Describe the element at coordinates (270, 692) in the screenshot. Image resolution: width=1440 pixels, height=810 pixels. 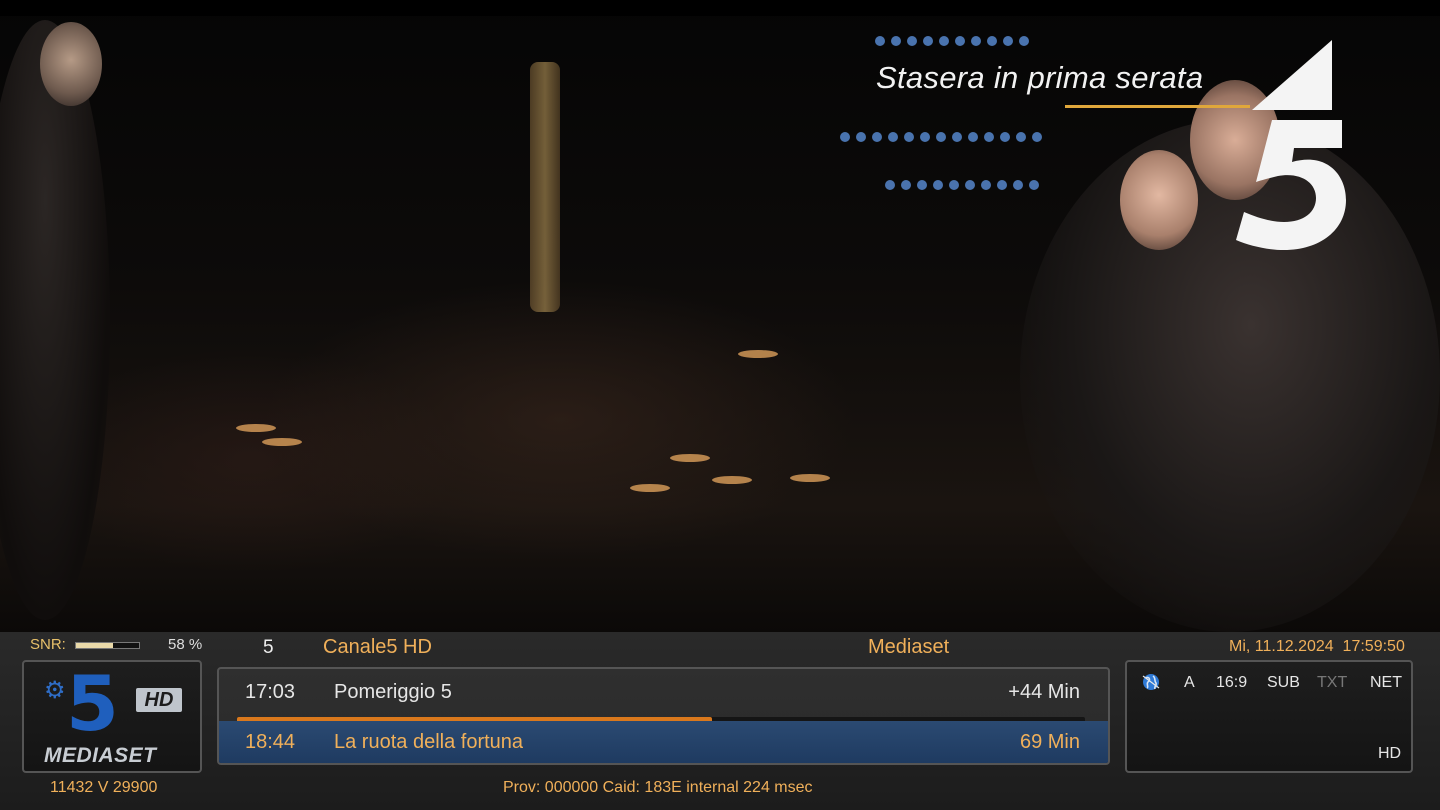
I see `epg-now-time: 17:03` at that location.